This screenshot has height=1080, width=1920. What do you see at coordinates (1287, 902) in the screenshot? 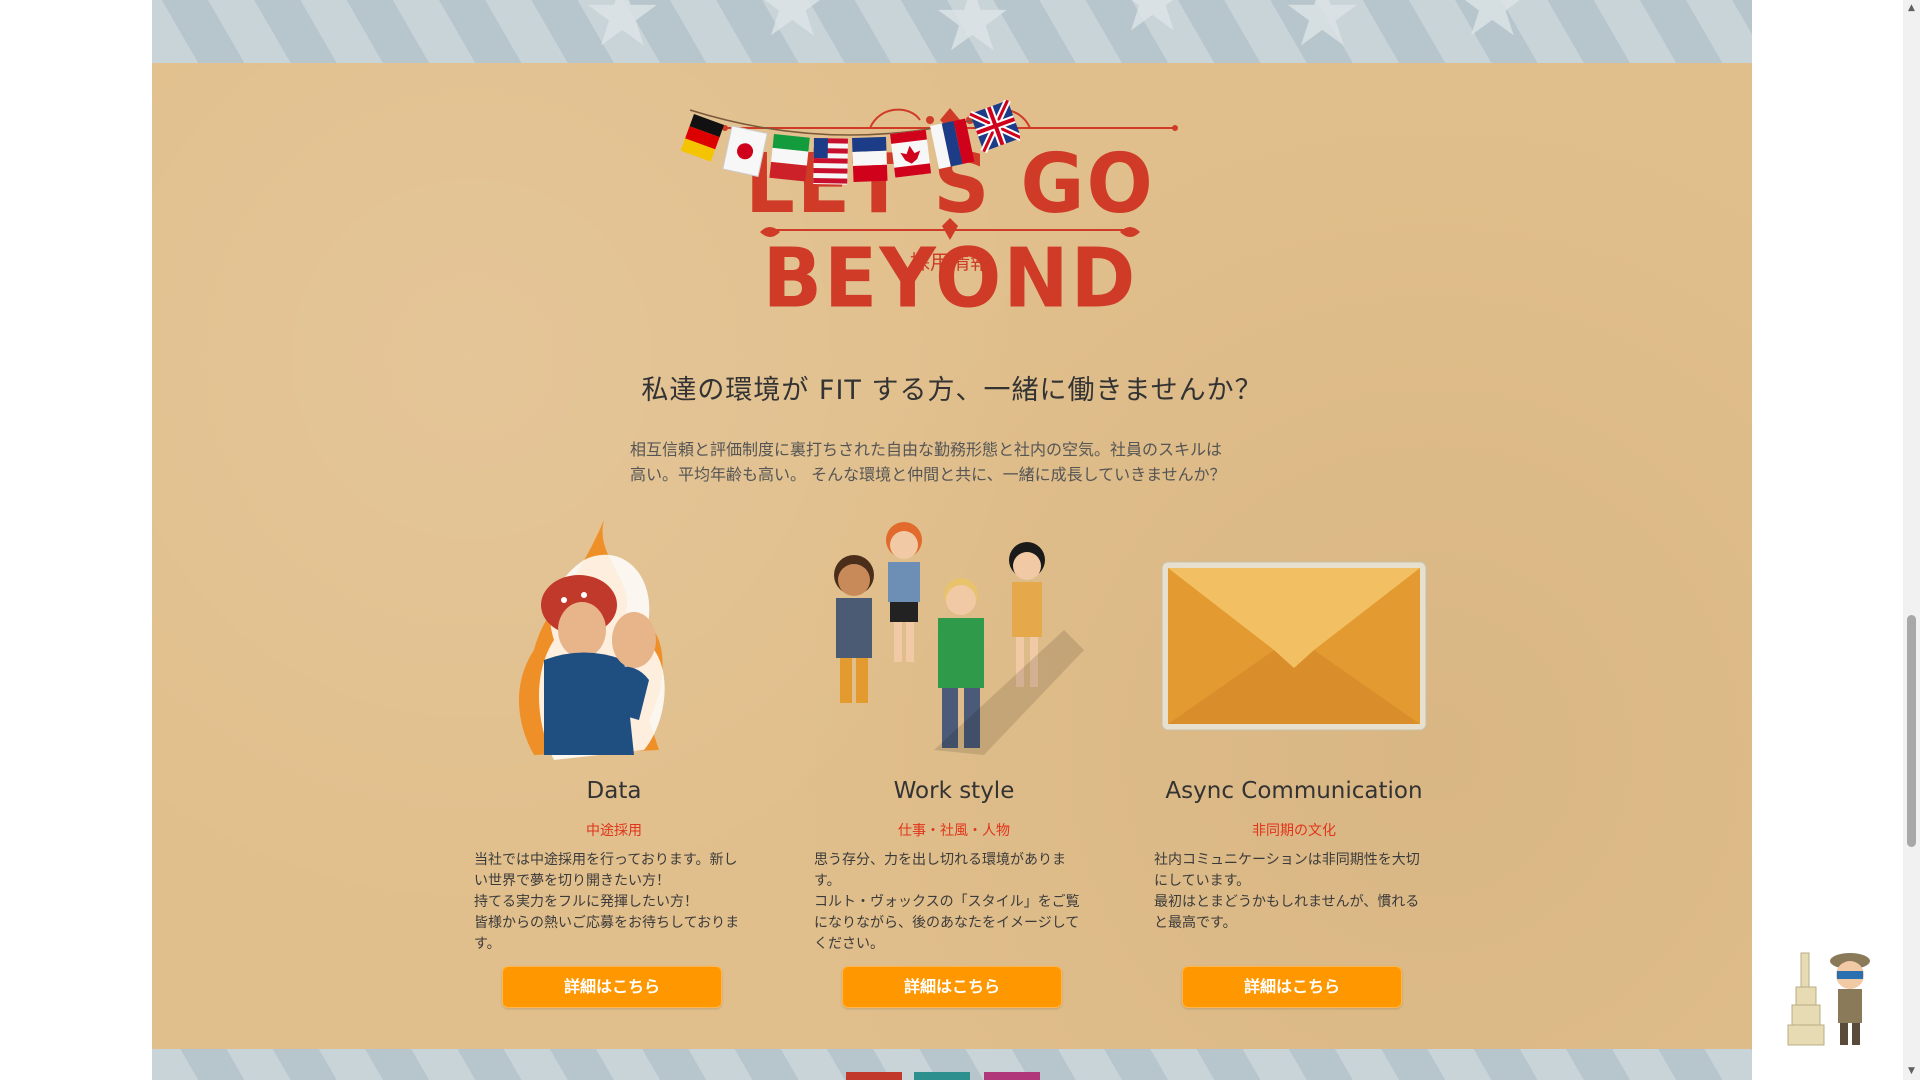
I see `description-line: 最初はとまどうかもしれませんが、慣れる` at bounding box center [1287, 902].